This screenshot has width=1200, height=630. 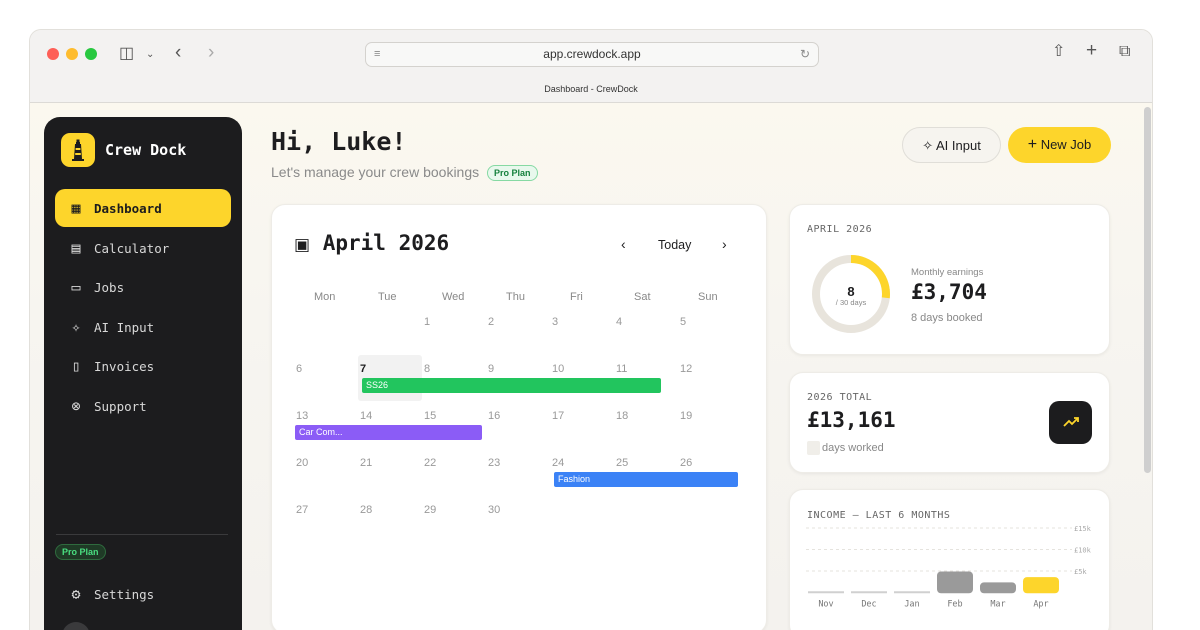 What do you see at coordinates (1124, 52) in the screenshot?
I see `tabs-overview-icon: ⧉` at bounding box center [1124, 52].